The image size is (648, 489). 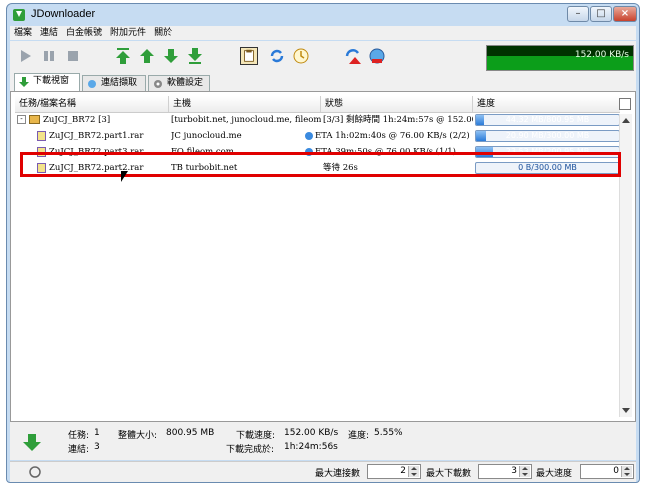 I want to click on download-status-icon, so click(x=32, y=442).